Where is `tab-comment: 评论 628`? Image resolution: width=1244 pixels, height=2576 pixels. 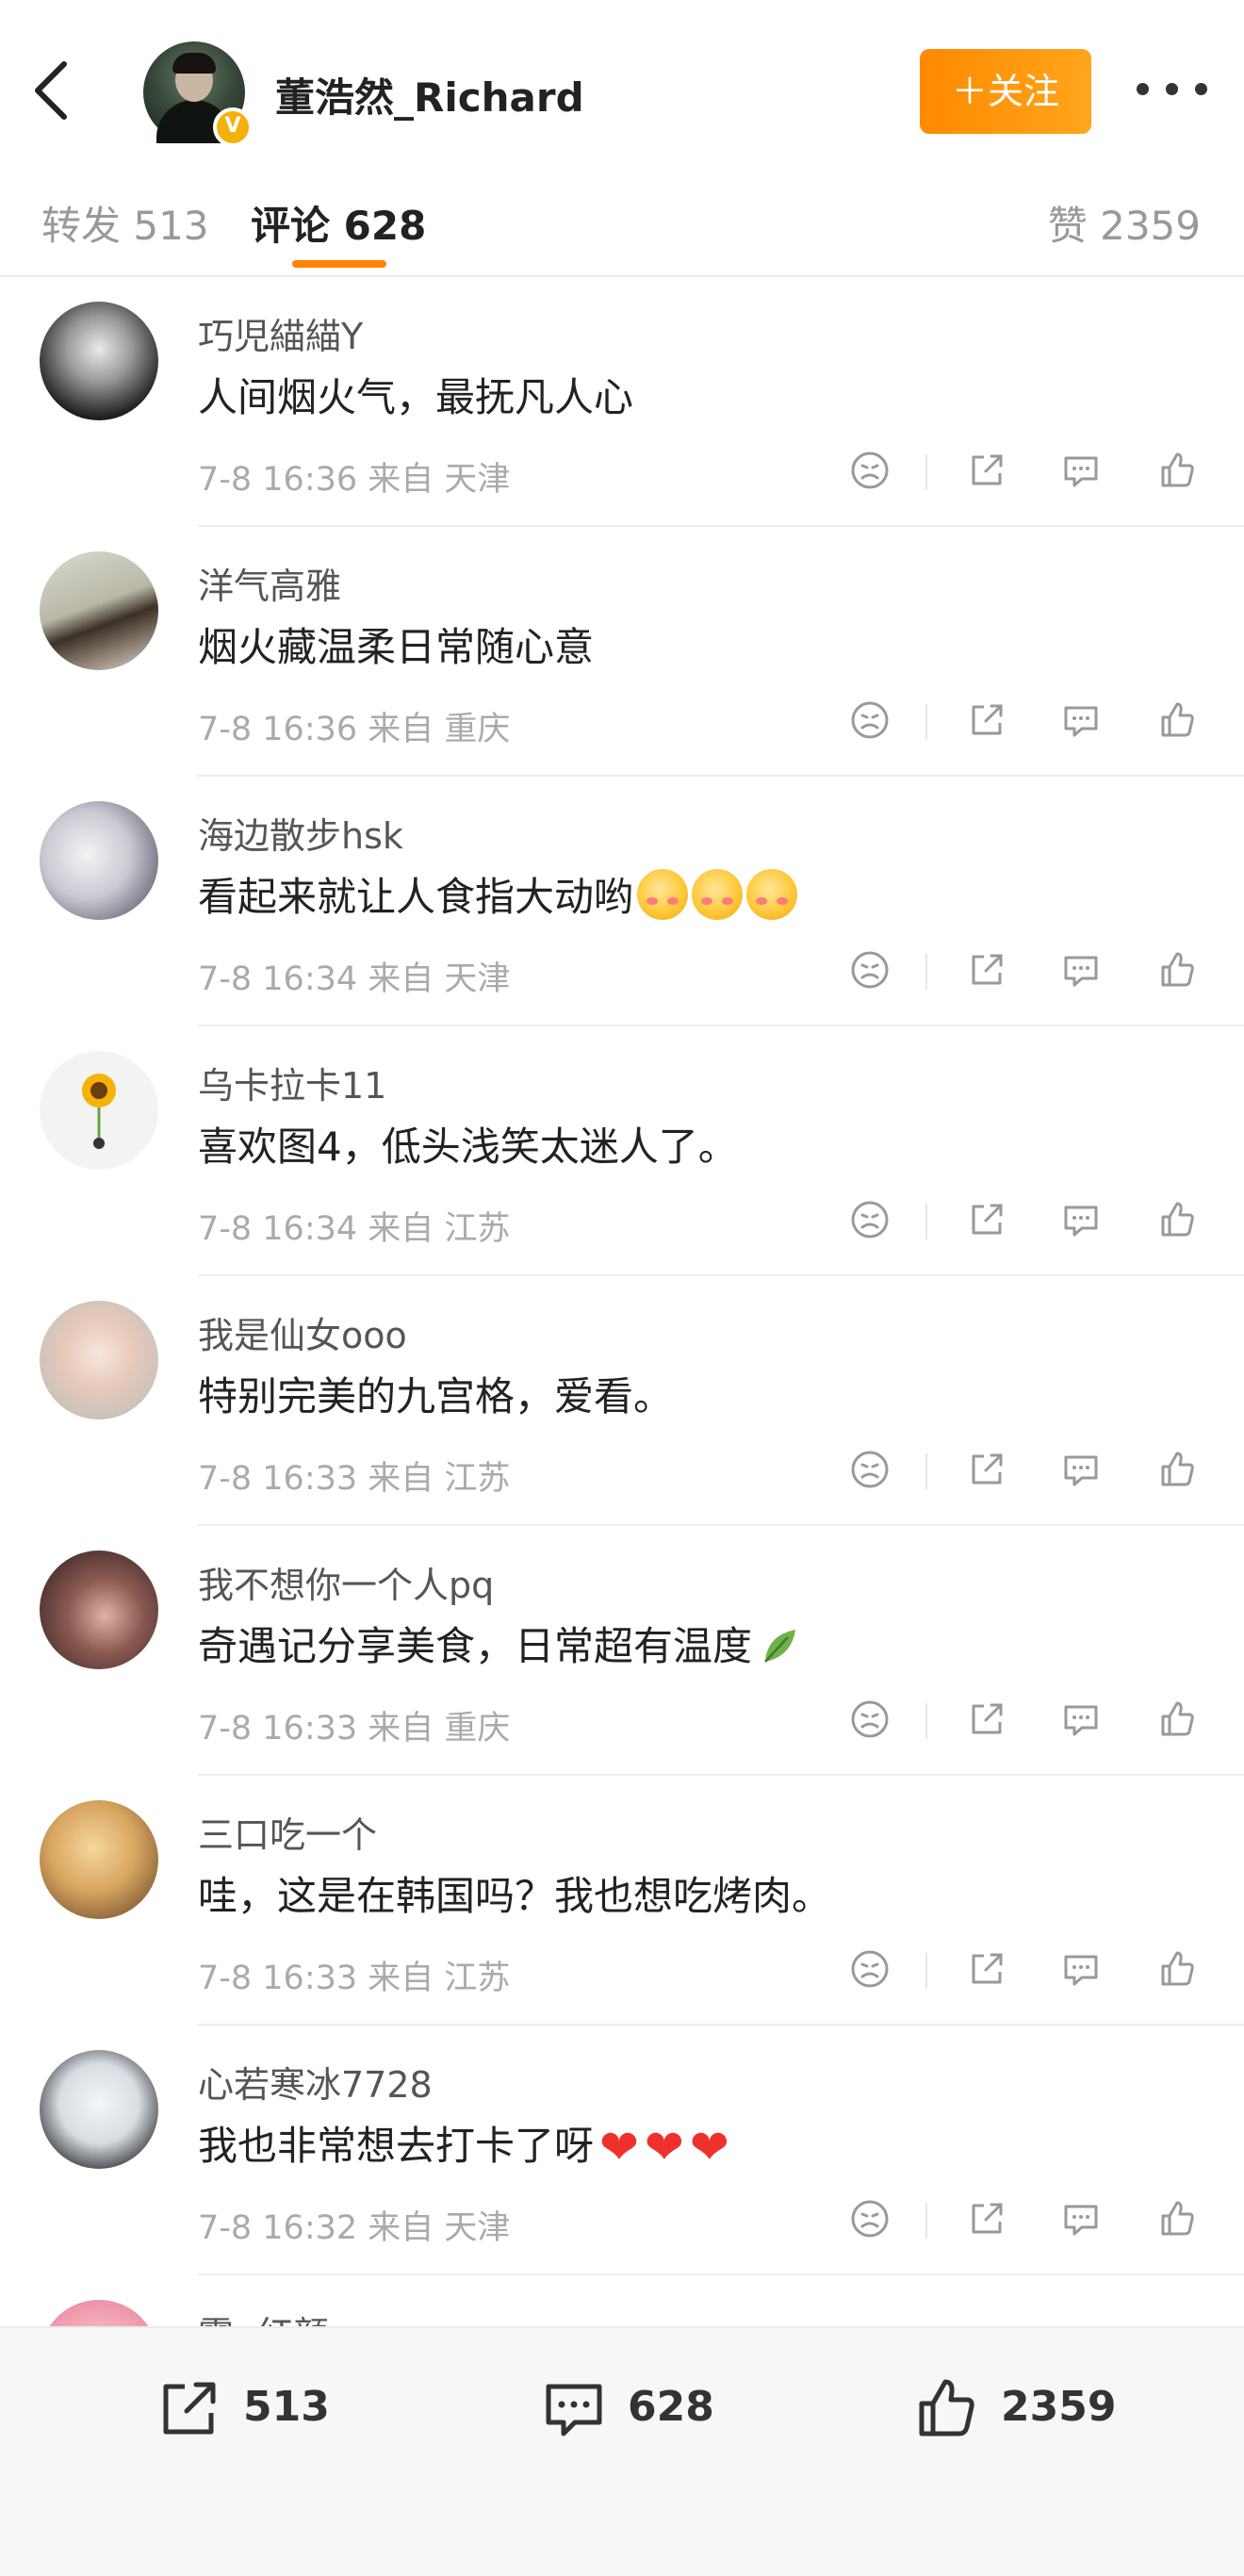
tab-comment: 评论 628 is located at coordinates (338, 223).